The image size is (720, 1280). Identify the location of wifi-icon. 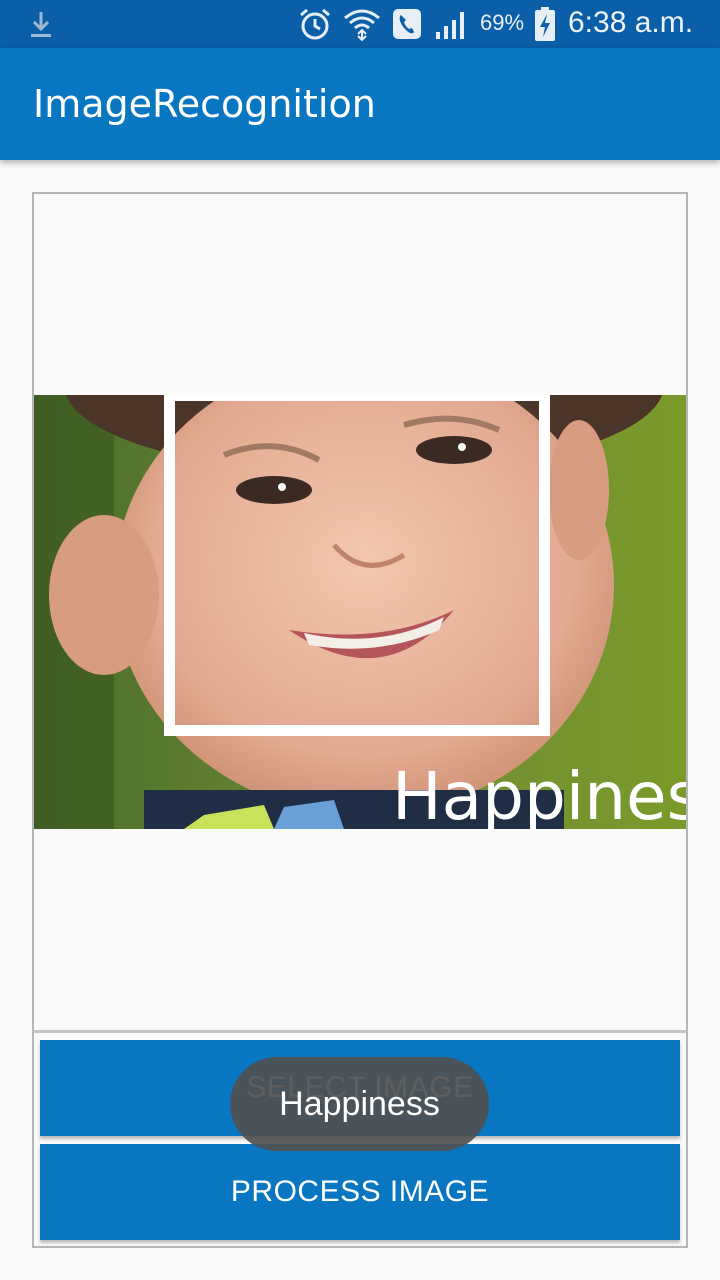
(362, 25).